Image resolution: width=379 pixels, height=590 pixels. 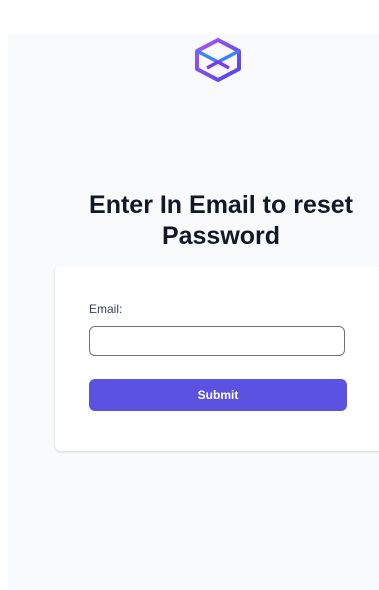 I want to click on page-title-line-1: Enter In Email to reset, so click(x=221, y=205).